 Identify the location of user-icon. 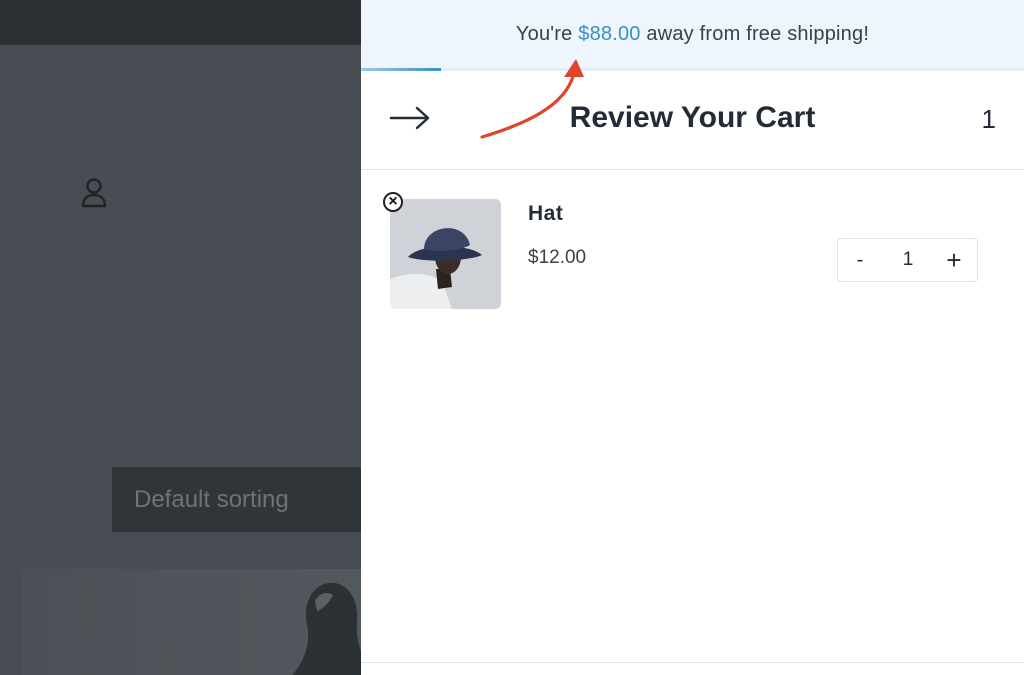
(94, 193).